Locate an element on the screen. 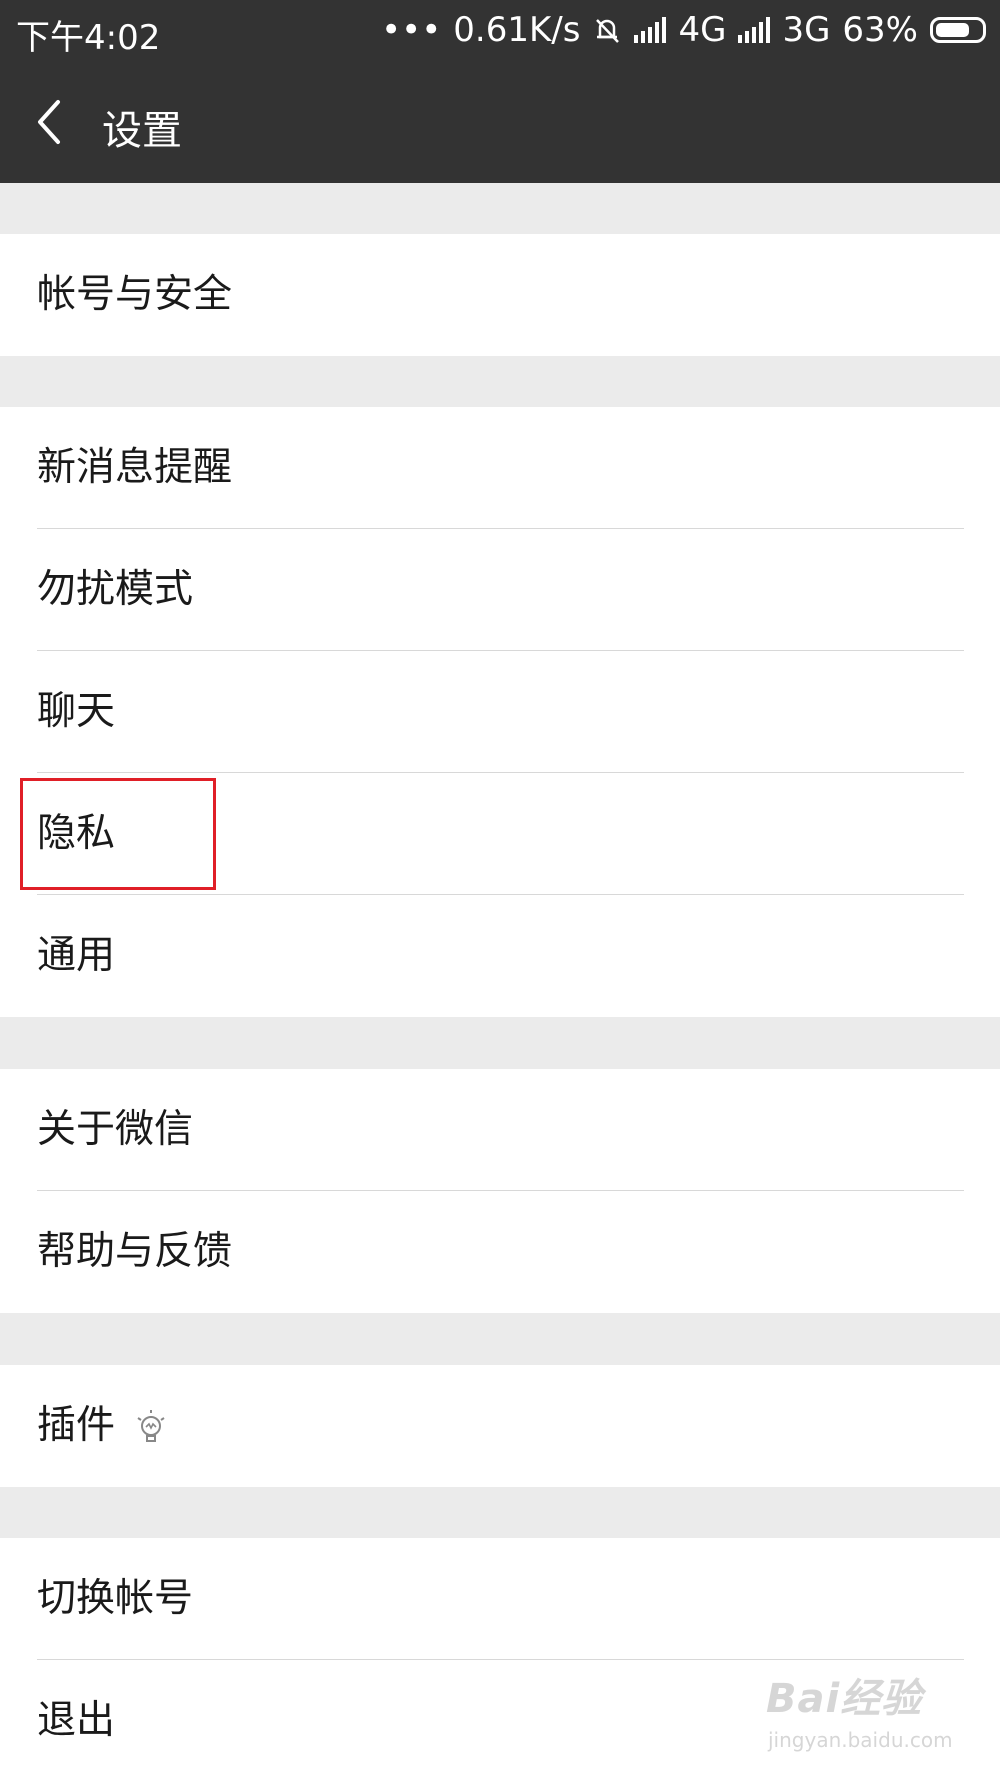 This screenshot has height=1782, width=1000. settings-item-label: 帐号与安全 is located at coordinates (135, 294).